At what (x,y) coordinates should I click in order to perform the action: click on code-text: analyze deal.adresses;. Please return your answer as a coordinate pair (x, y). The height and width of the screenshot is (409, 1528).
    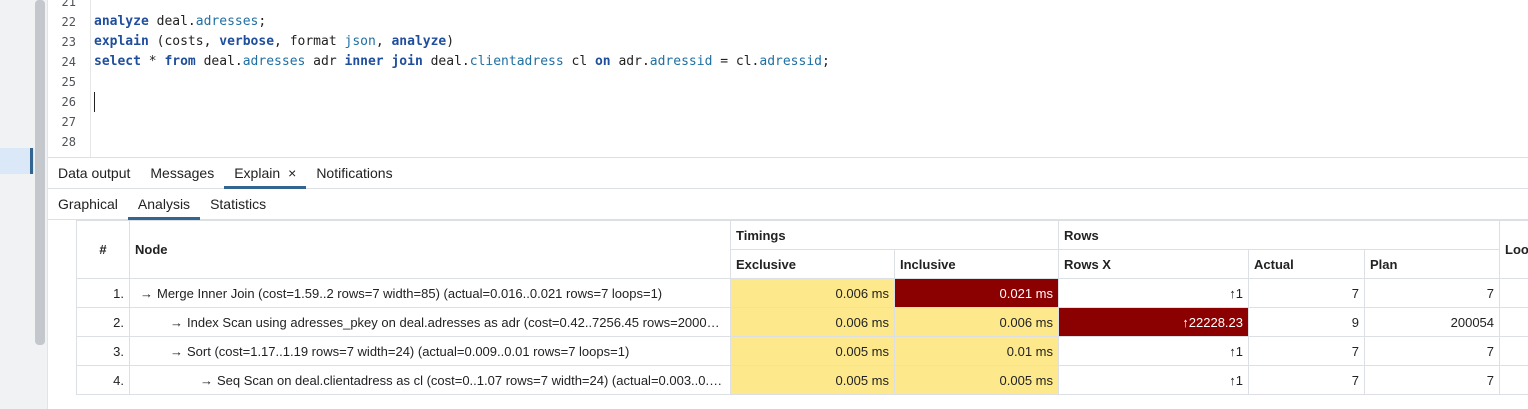
    Looking at the image, I should click on (180, 21).